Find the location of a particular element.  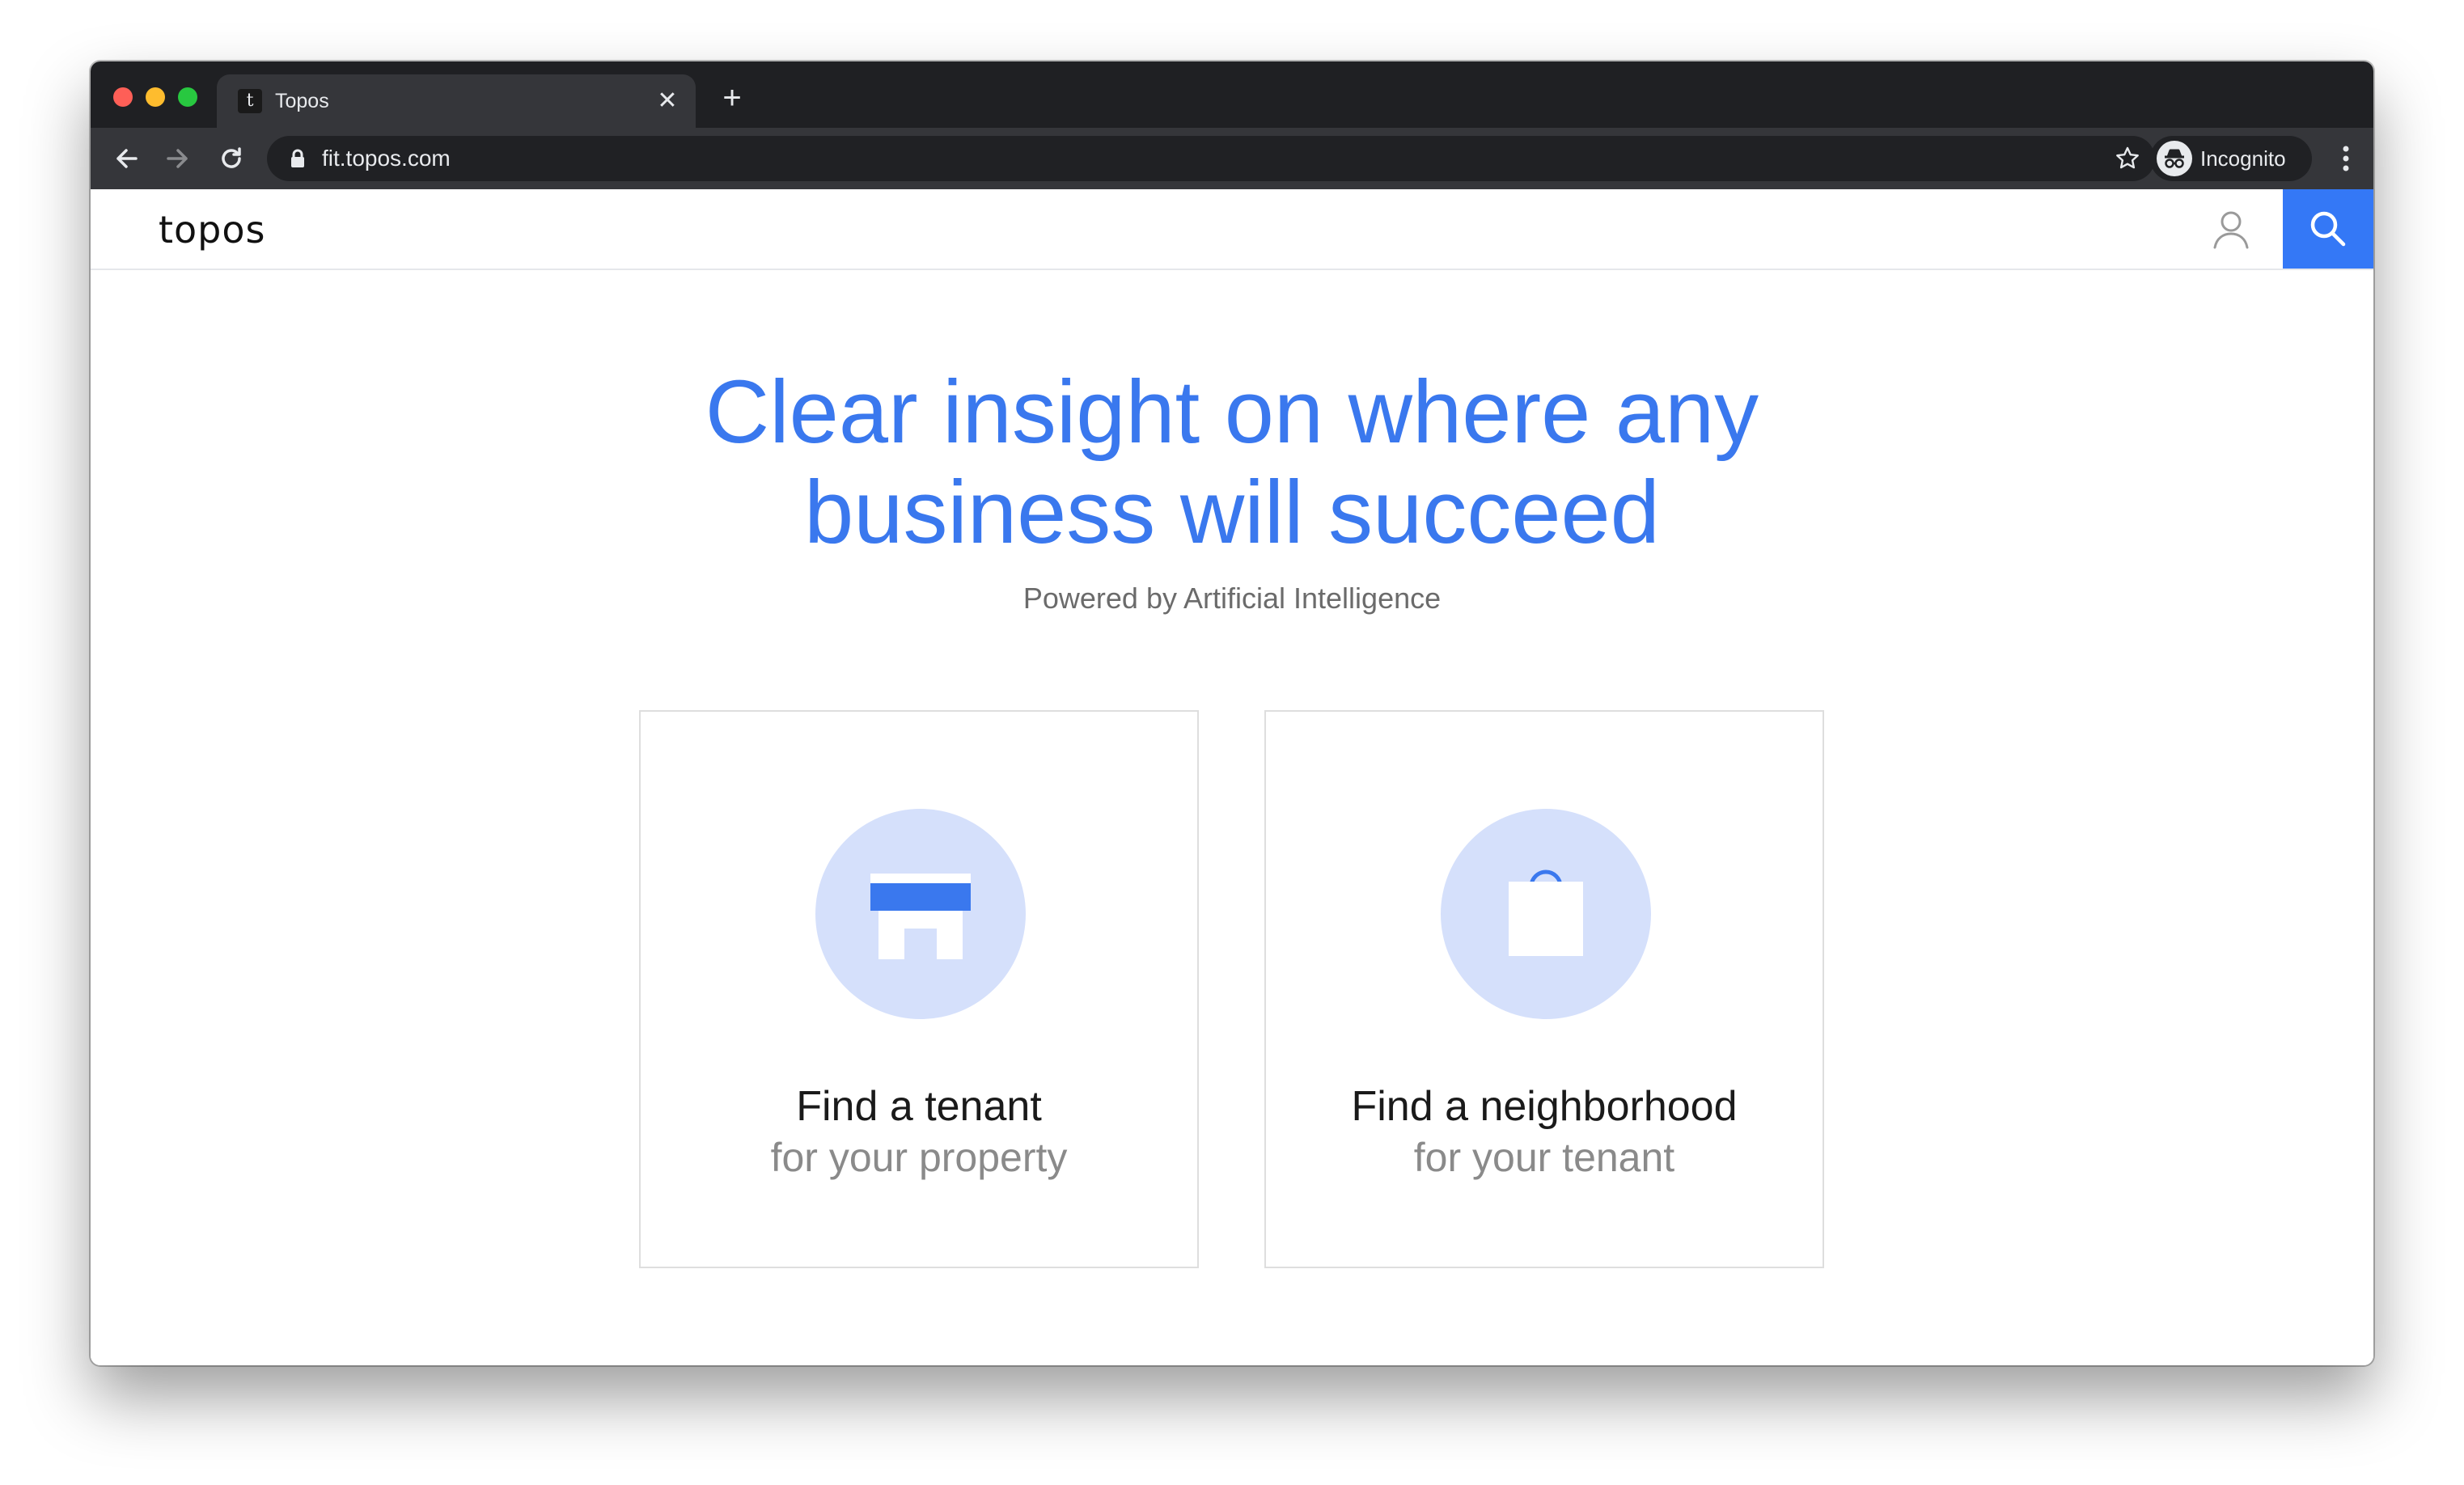

tab-close-icon: ✕ is located at coordinates (667, 101).